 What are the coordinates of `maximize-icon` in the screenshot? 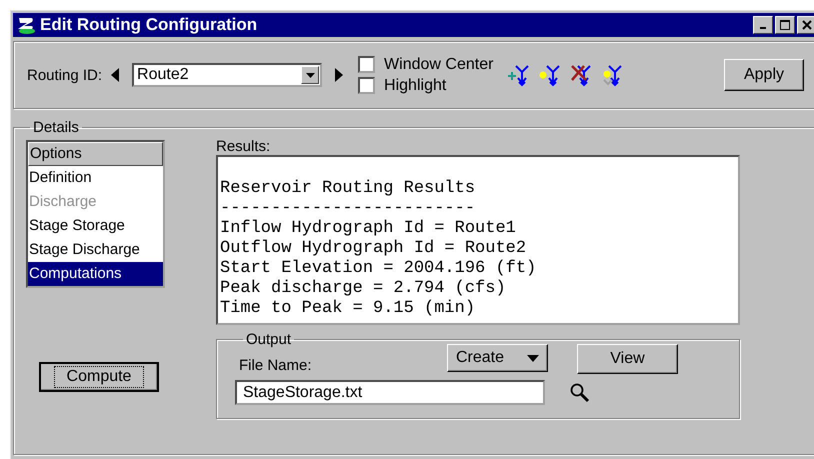 It's located at (785, 25).